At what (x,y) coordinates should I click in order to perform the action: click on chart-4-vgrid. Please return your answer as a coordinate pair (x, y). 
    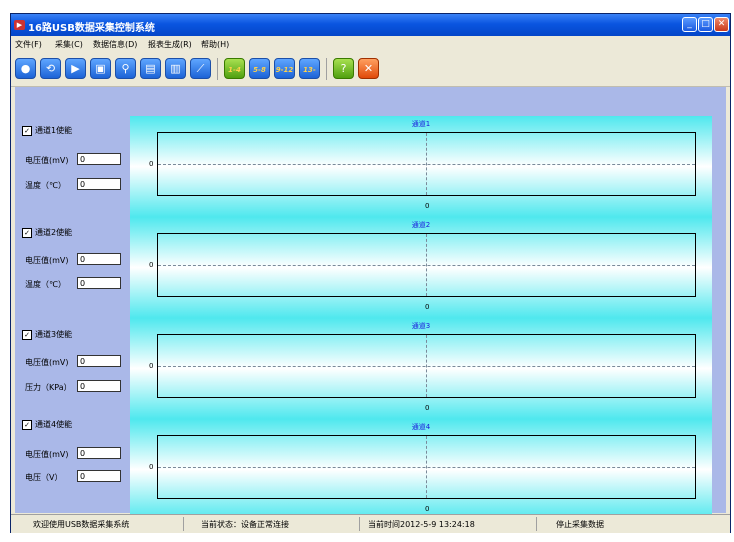
    Looking at the image, I should click on (426, 467).